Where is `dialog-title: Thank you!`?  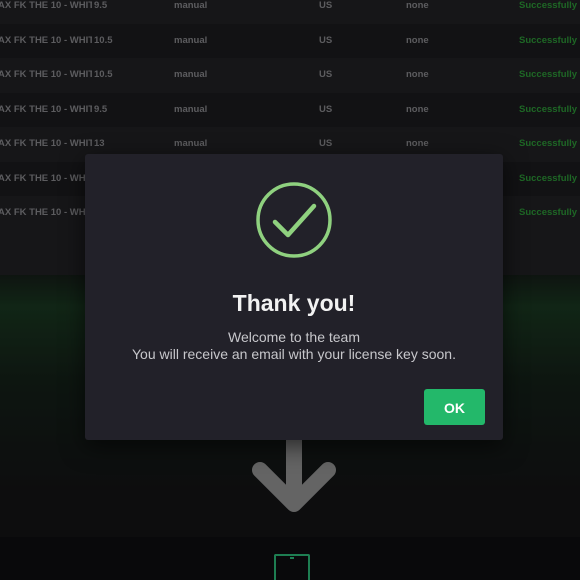 dialog-title: Thank you! is located at coordinates (294, 303).